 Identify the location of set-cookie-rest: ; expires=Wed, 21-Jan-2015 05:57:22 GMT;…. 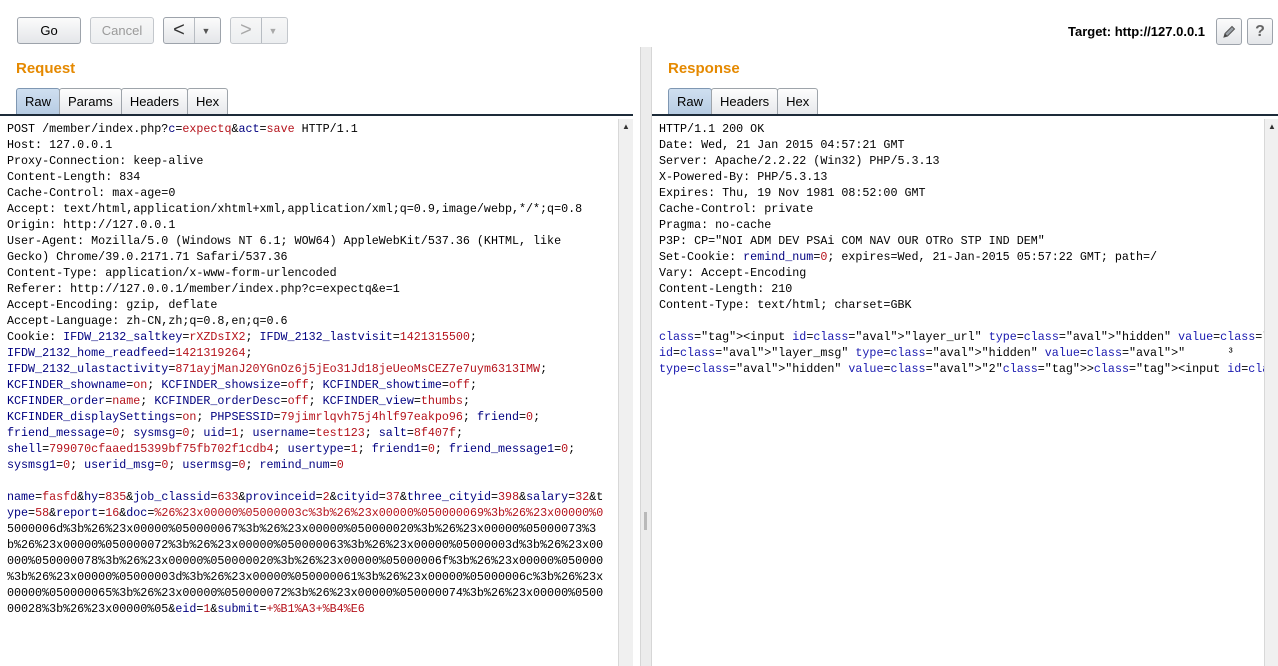
(992, 257).